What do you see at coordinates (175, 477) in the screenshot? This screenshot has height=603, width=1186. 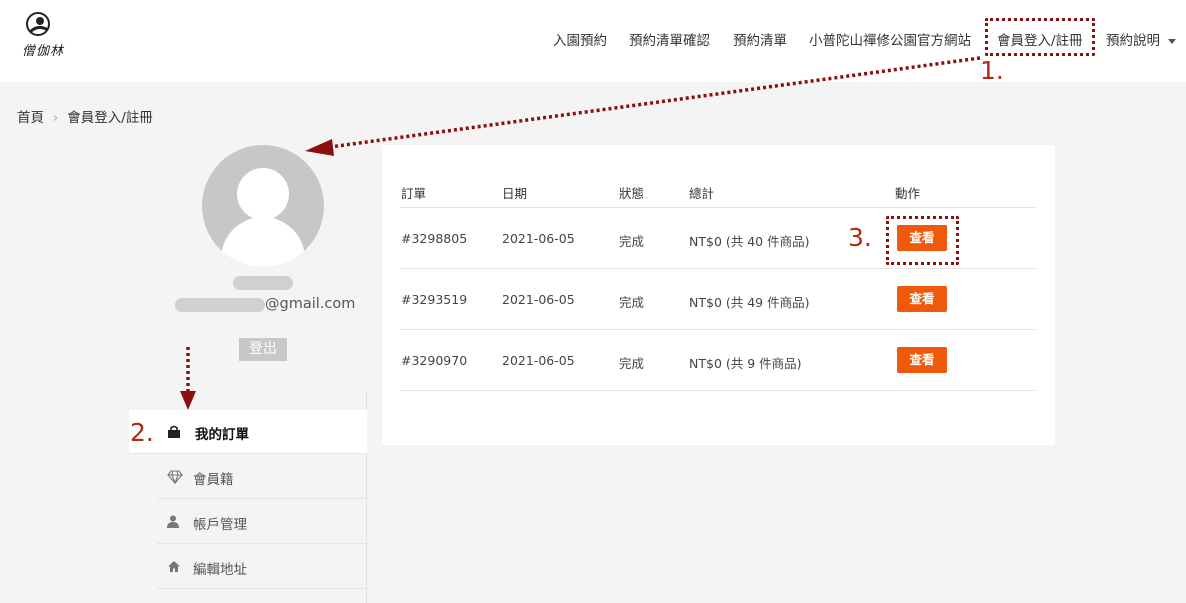 I see `diamond-icon` at bounding box center [175, 477].